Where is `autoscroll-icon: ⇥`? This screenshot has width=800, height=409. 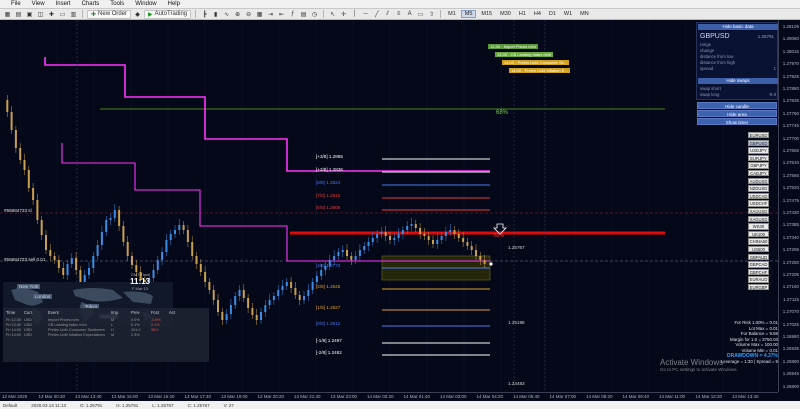 autoscroll-icon: ⇥ is located at coordinates (270, 14).